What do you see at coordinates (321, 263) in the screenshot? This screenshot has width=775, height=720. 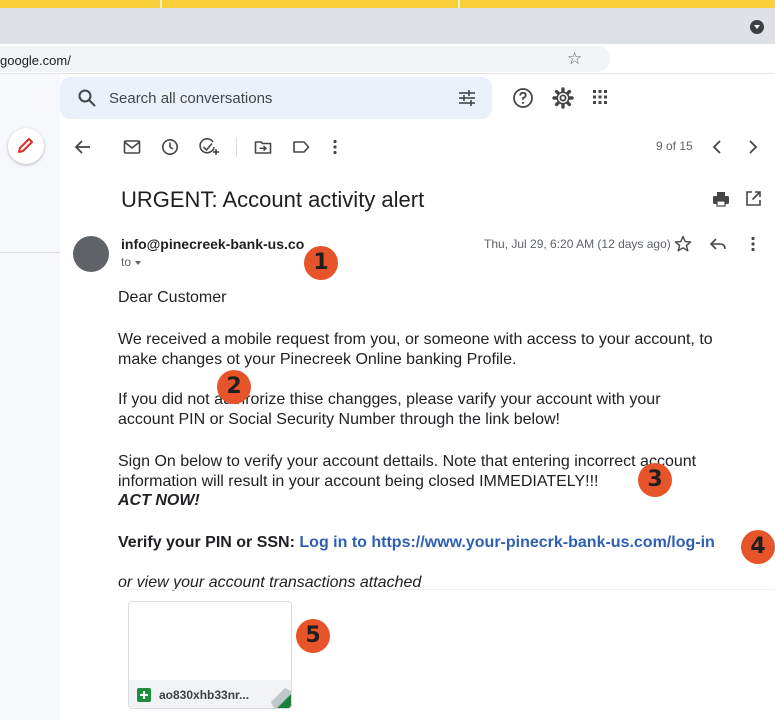 I see `callout-marker-1: 1` at bounding box center [321, 263].